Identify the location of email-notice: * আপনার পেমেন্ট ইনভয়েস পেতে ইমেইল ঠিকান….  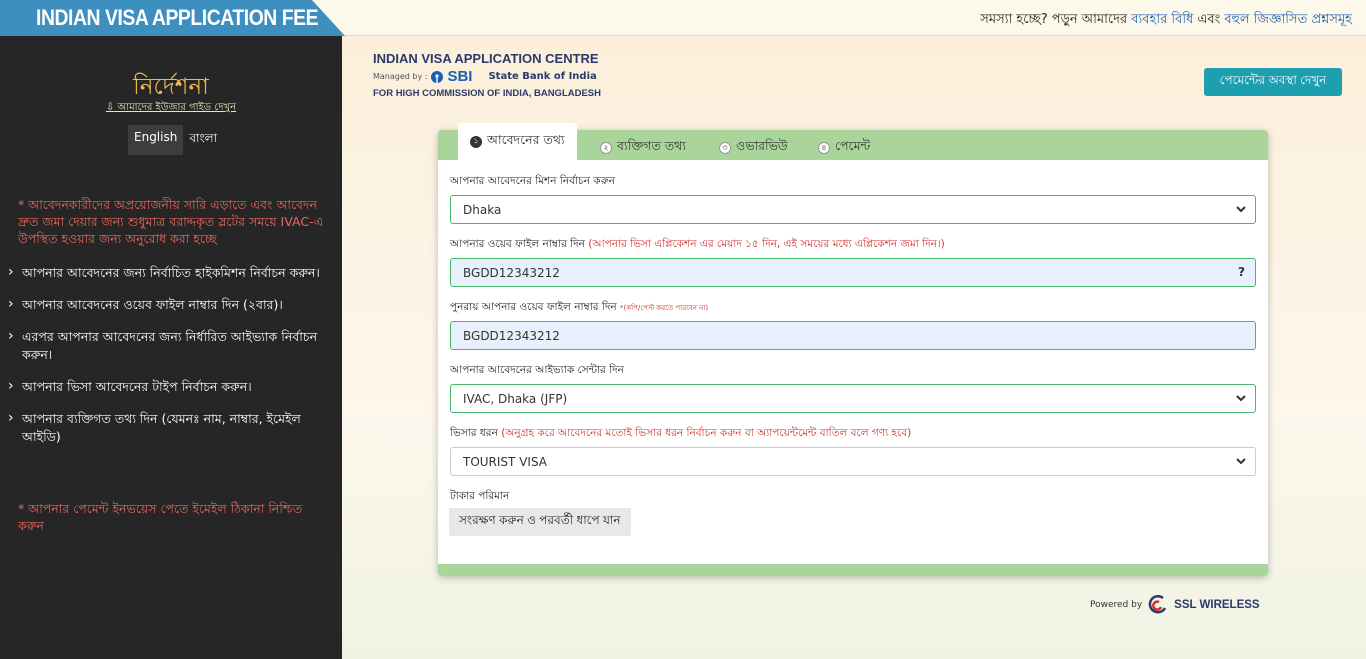
(160, 517).